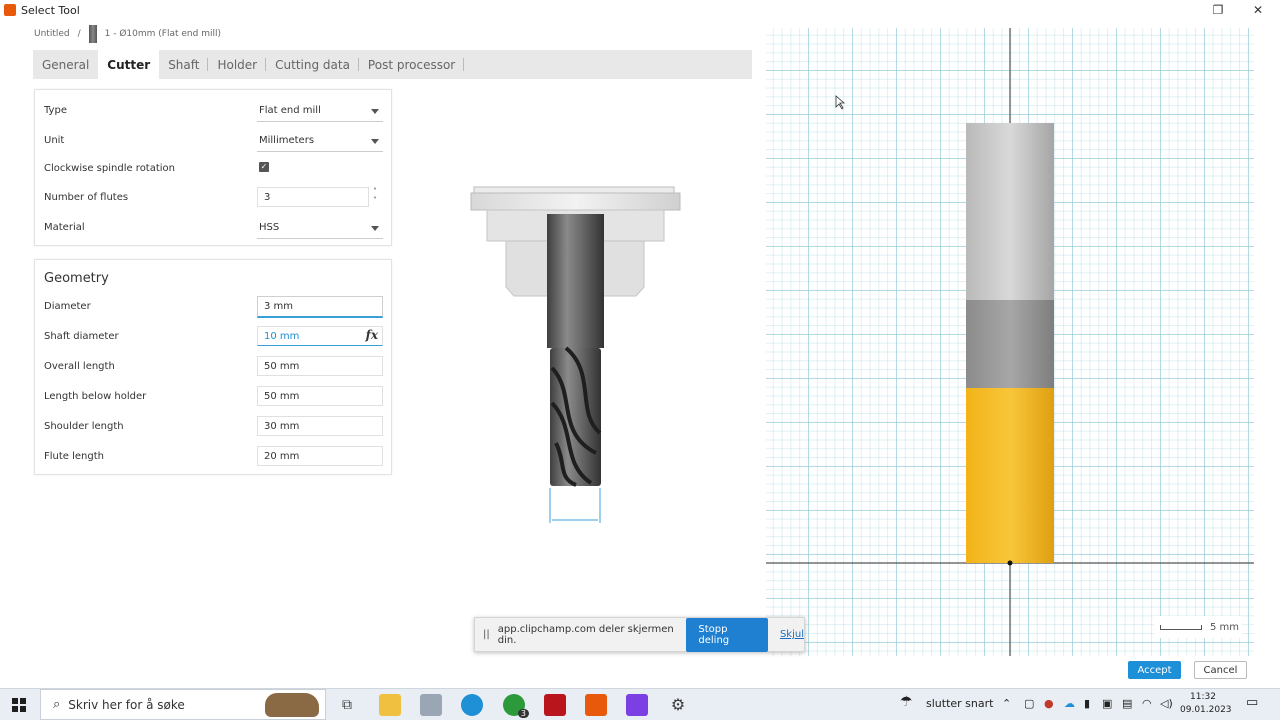 The height and width of the screenshot is (720, 1280). What do you see at coordinates (1006, 703) in the screenshot?
I see `chevron-up-icon: ⌃` at bounding box center [1006, 703].